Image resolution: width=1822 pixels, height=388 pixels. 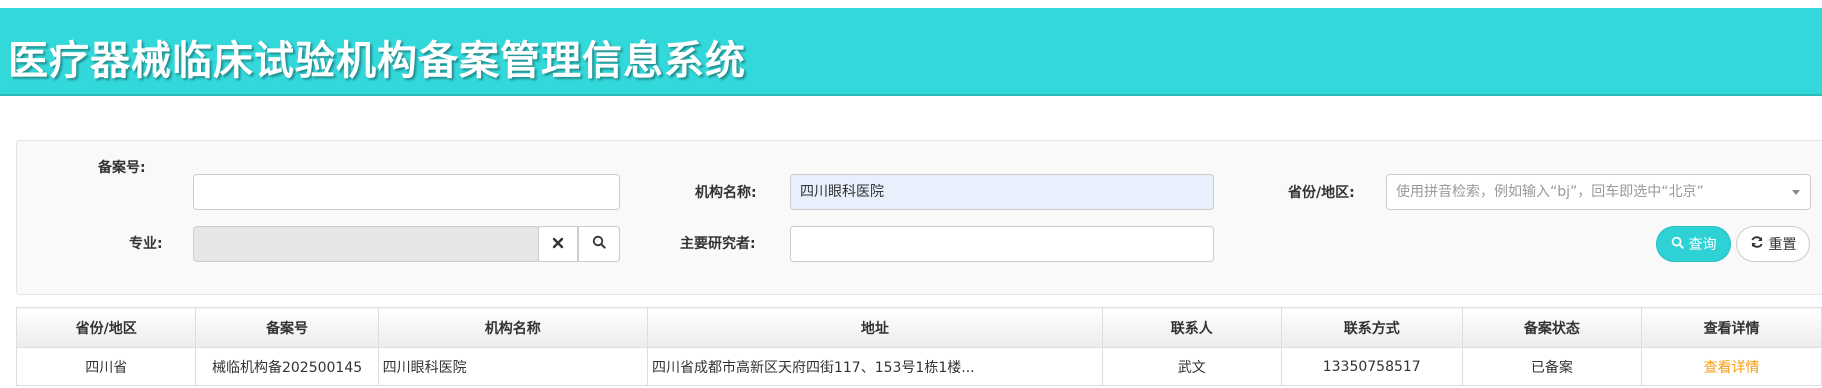 I want to click on query-button: 查询, so click(x=1693, y=244).